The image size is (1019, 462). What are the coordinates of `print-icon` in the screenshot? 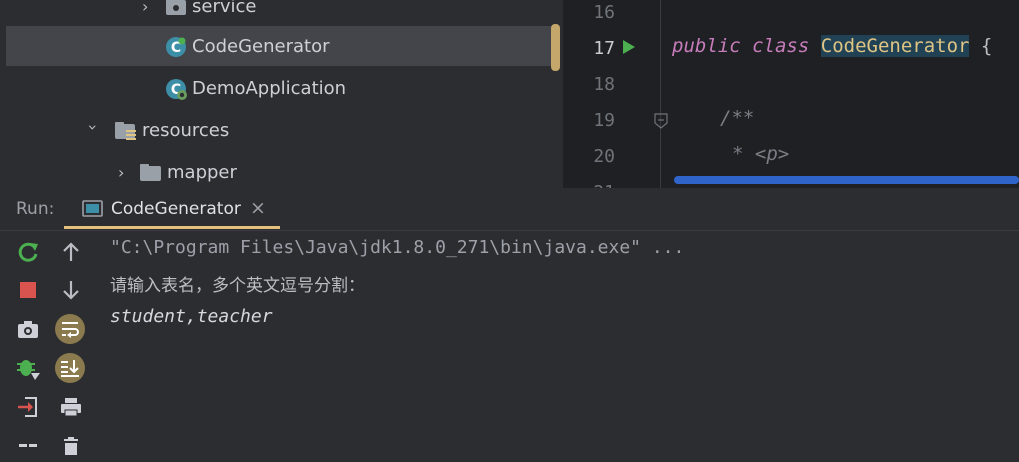 It's located at (71, 407).